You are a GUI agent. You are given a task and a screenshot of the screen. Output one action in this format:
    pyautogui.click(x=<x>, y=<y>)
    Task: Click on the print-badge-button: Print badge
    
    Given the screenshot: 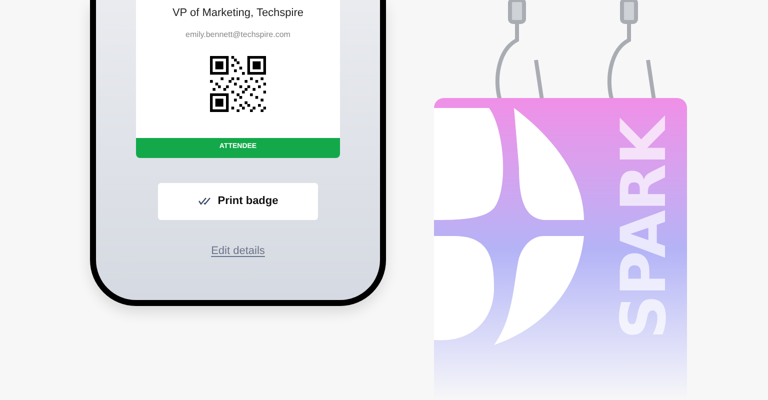 What is the action you would take?
    pyautogui.click(x=238, y=201)
    